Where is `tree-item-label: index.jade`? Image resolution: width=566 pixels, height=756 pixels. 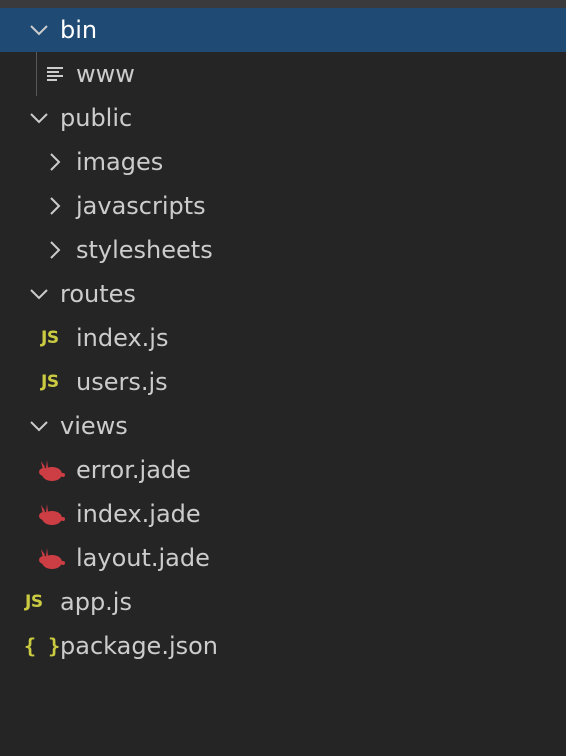
tree-item-label: index.jade is located at coordinates (138, 514).